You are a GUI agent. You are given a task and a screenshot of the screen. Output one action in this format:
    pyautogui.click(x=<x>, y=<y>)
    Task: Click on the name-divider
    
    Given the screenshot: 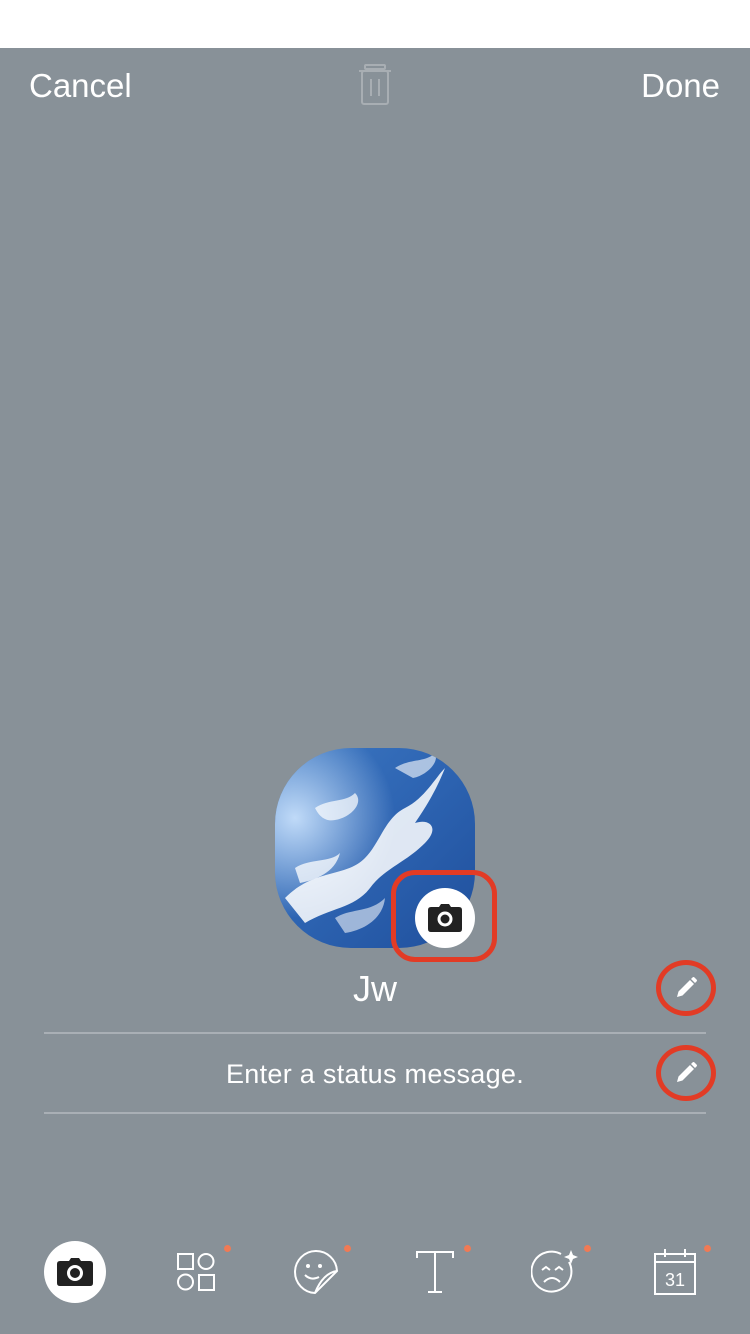 What is the action you would take?
    pyautogui.click(x=375, y=1033)
    